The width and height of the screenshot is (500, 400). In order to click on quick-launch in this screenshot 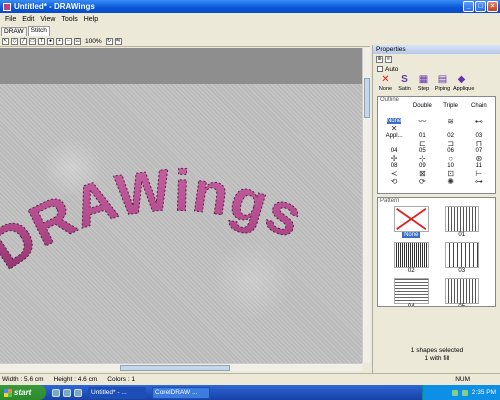, I will do `click(67, 392)`.